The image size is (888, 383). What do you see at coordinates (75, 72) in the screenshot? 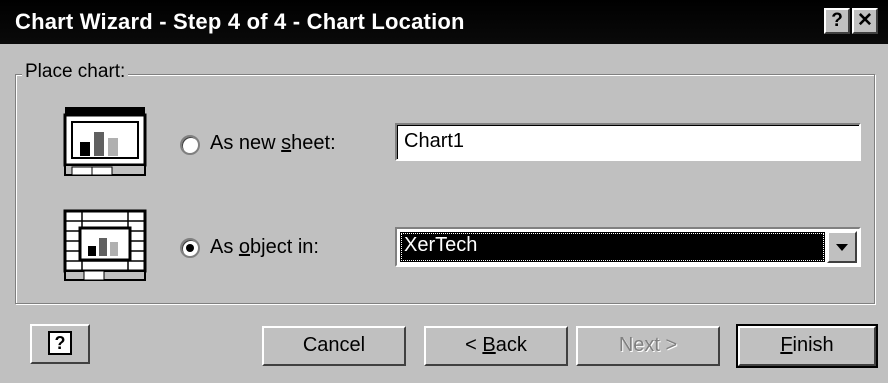
I see `place-chart-label: Place chart:` at bounding box center [75, 72].